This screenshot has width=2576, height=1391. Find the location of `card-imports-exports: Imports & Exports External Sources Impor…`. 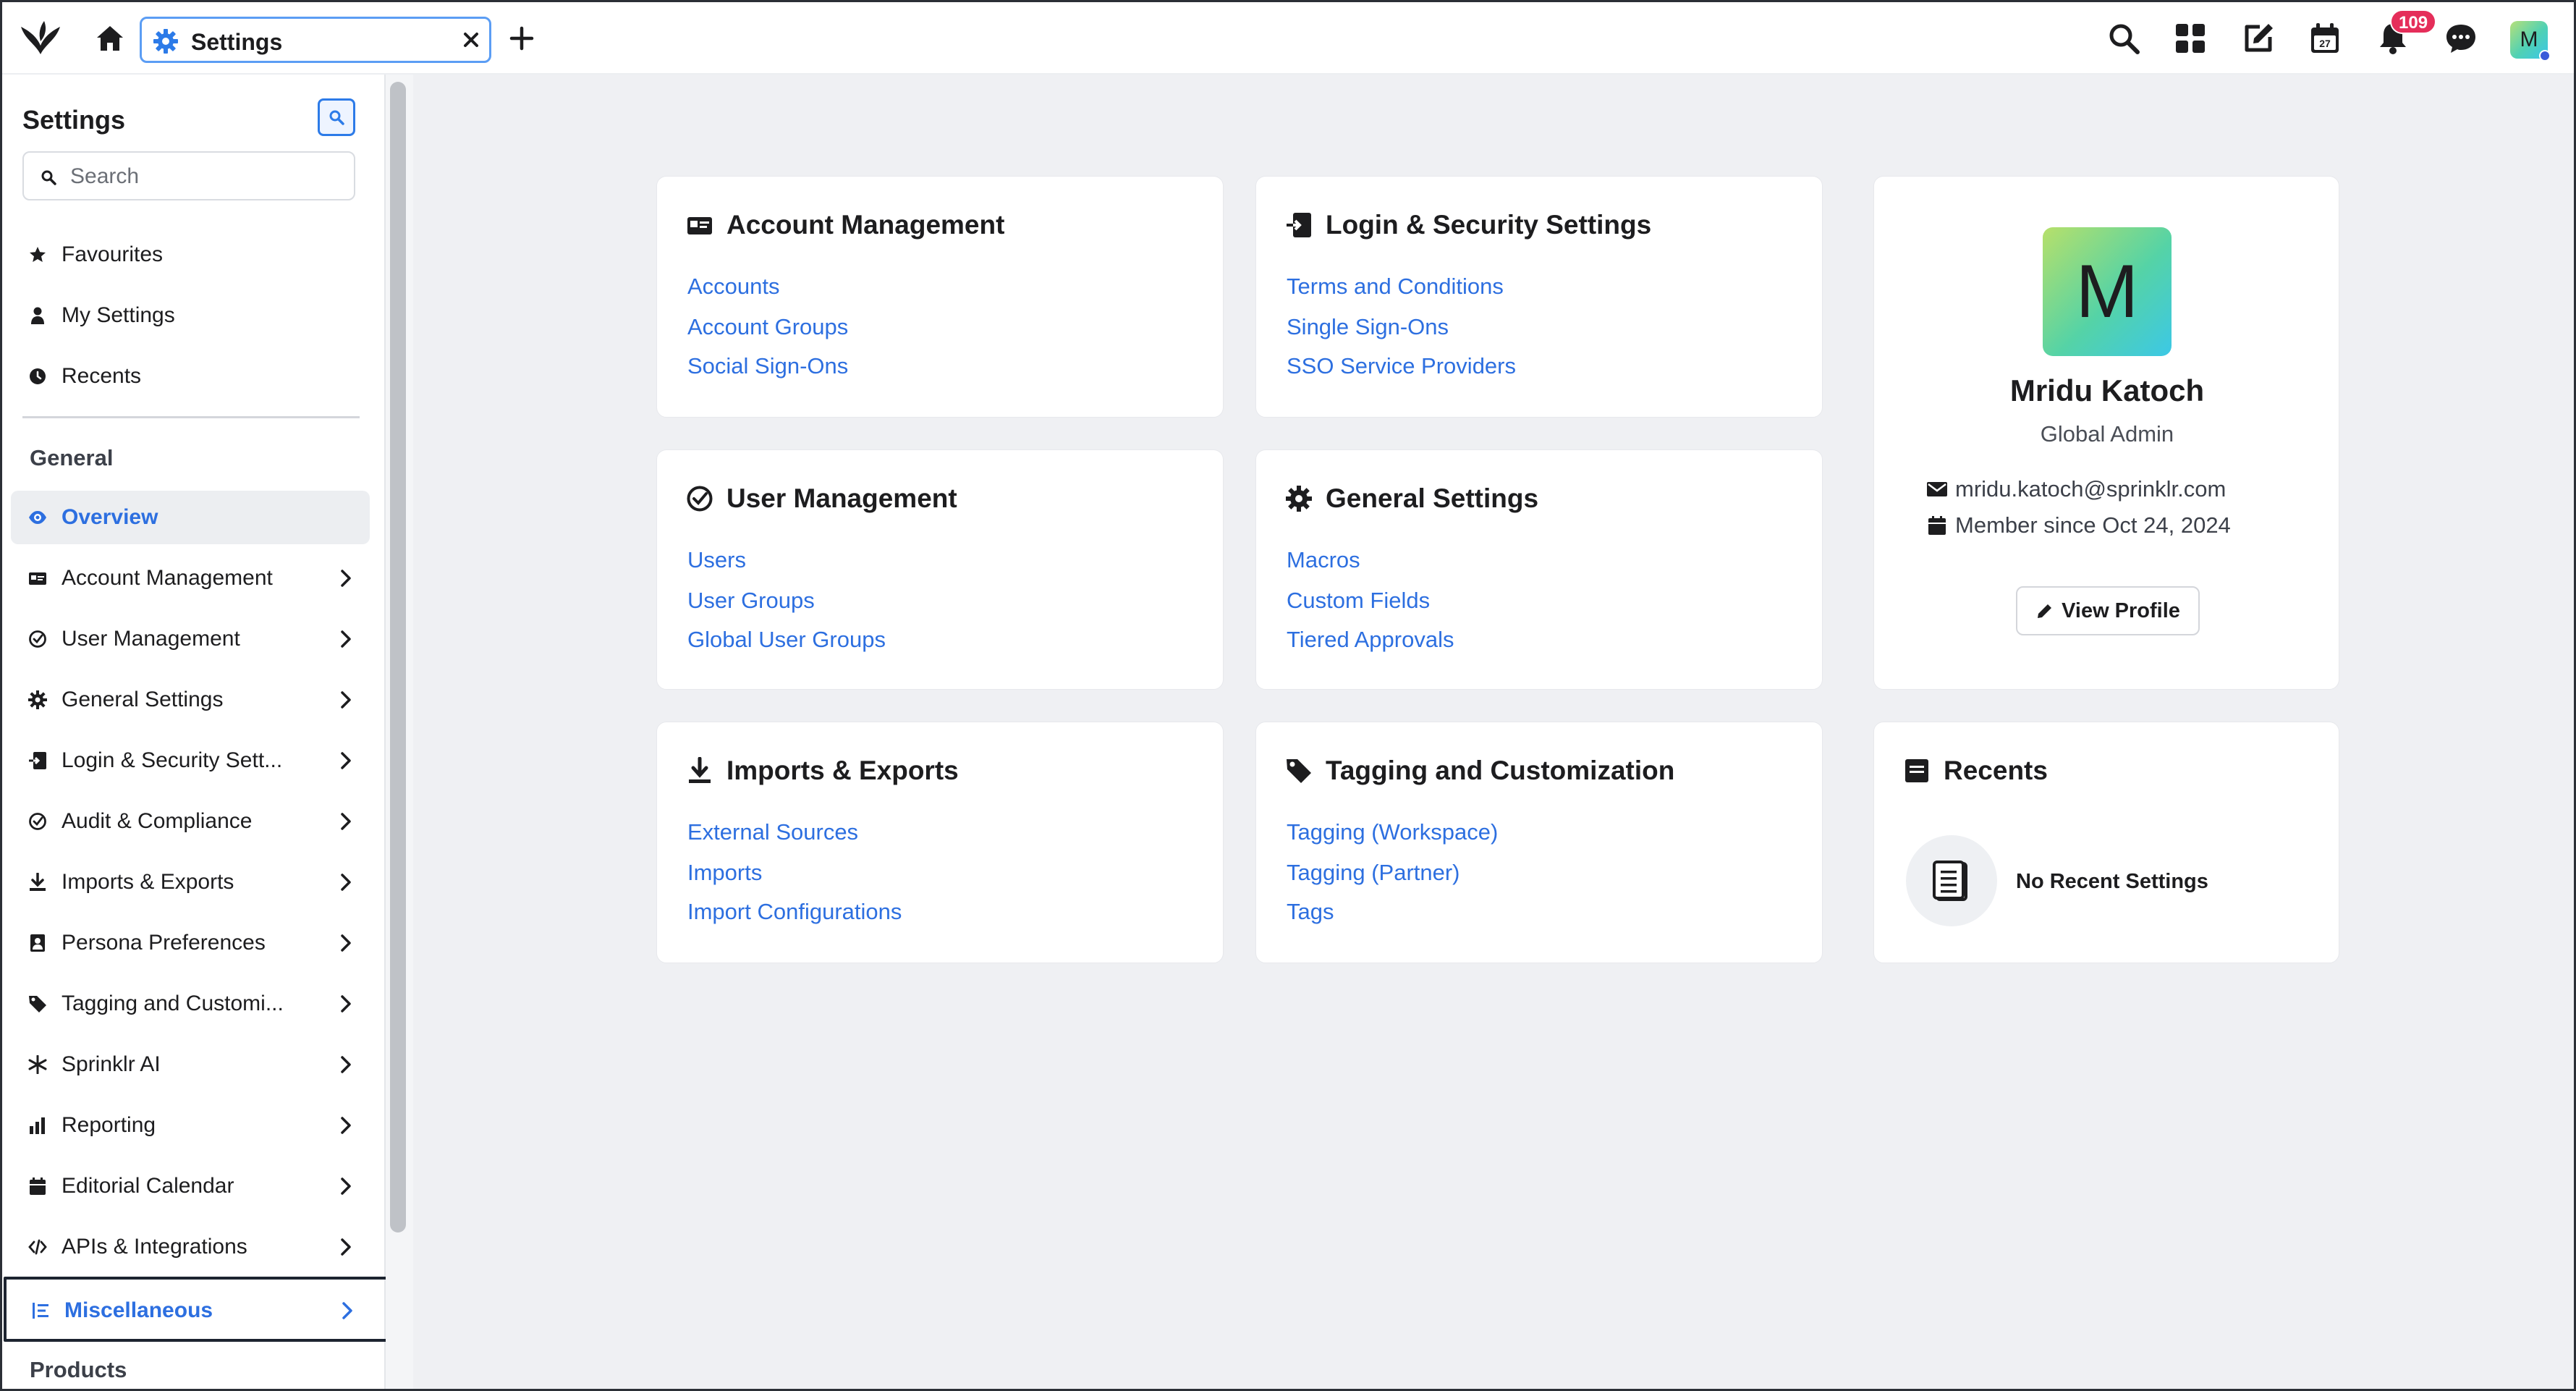

card-imports-exports: Imports & Exports External Sources Impor… is located at coordinates (940, 842).